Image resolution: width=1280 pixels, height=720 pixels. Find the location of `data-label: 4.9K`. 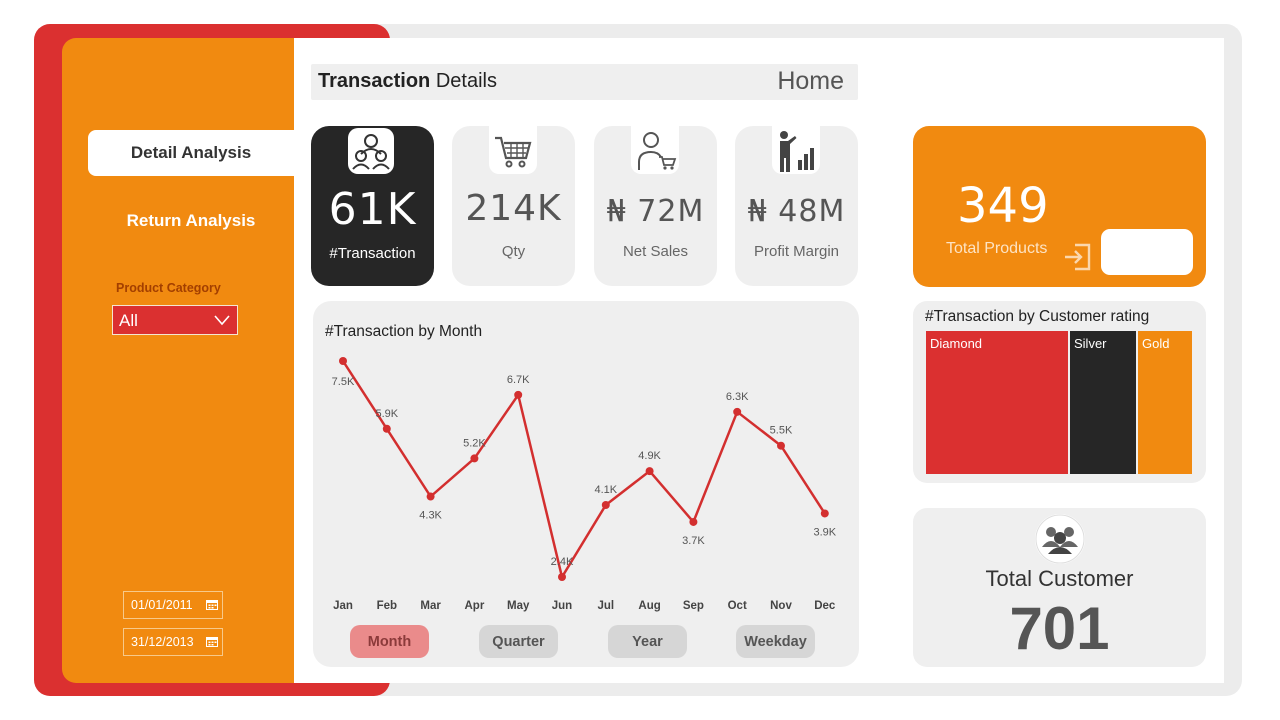

data-label: 4.9K is located at coordinates (649, 456).